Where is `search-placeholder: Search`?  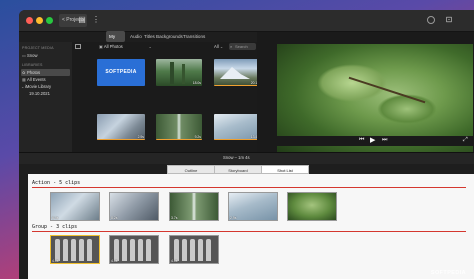
search-placeholder: Search is located at coordinates (241, 46).